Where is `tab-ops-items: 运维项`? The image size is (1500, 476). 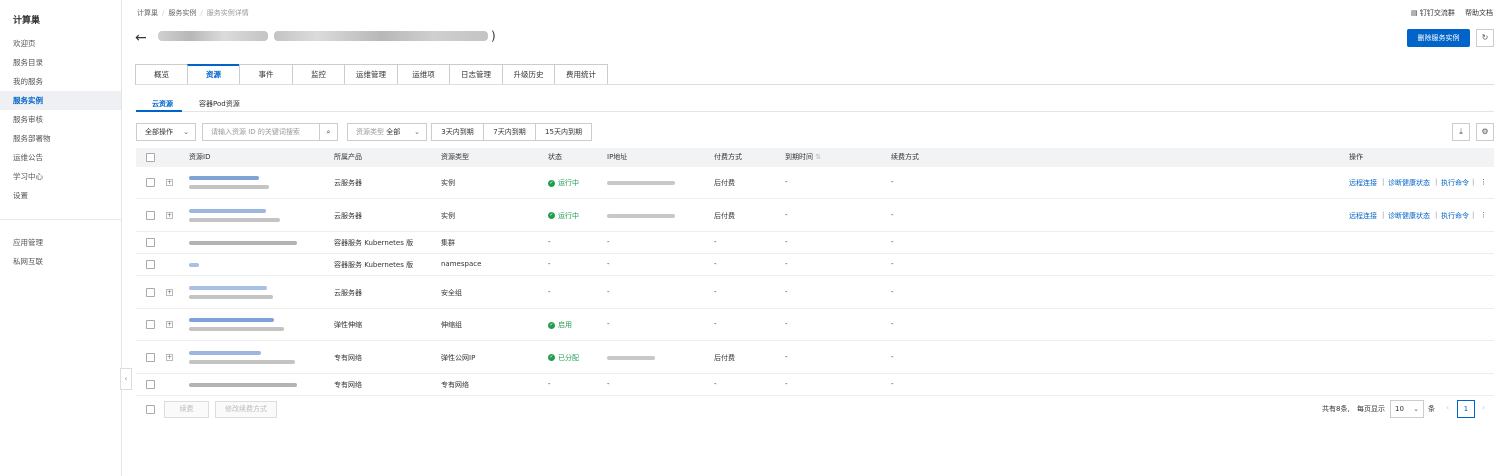 tab-ops-items: 运维项 is located at coordinates (423, 74).